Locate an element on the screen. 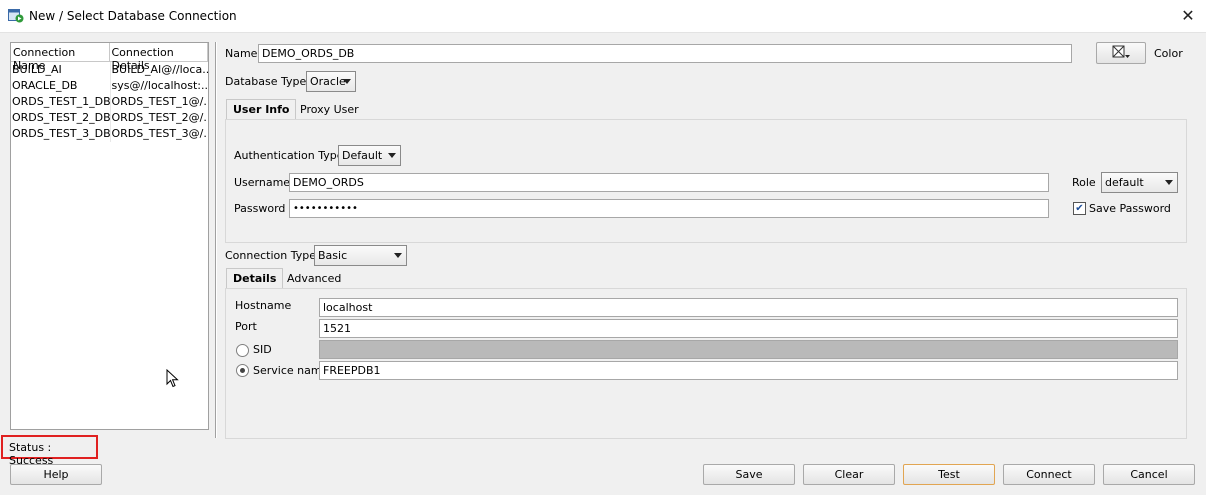  username-label: Username is located at coordinates (262, 182).